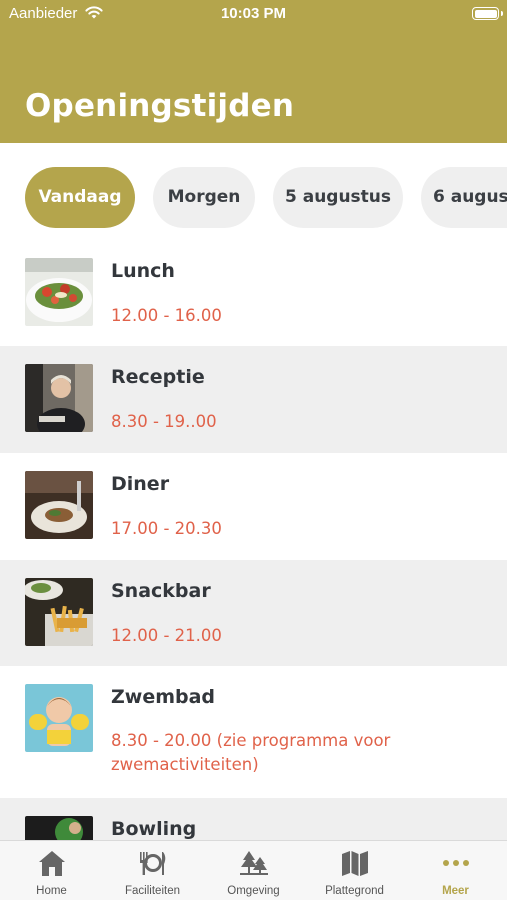 This screenshot has height=900, width=507. What do you see at coordinates (158, 377) in the screenshot?
I see `facility-name: Receptie` at bounding box center [158, 377].